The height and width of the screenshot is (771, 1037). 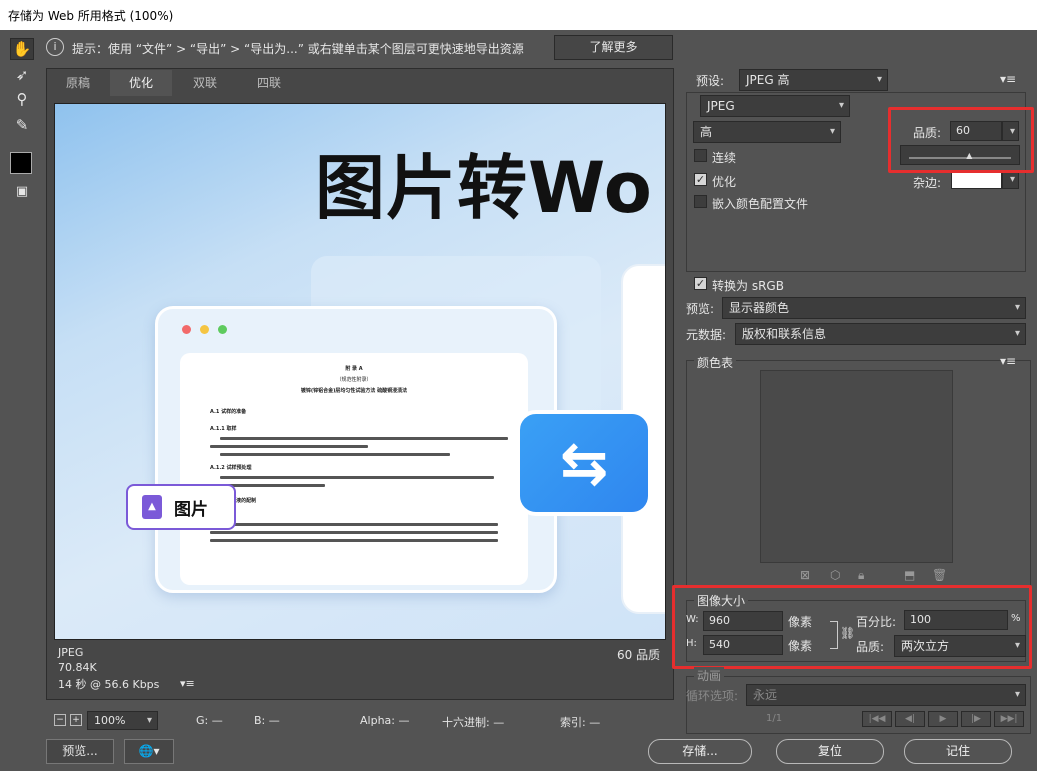 What do you see at coordinates (186, 329) in the screenshot?
I see `close-dot` at bounding box center [186, 329].